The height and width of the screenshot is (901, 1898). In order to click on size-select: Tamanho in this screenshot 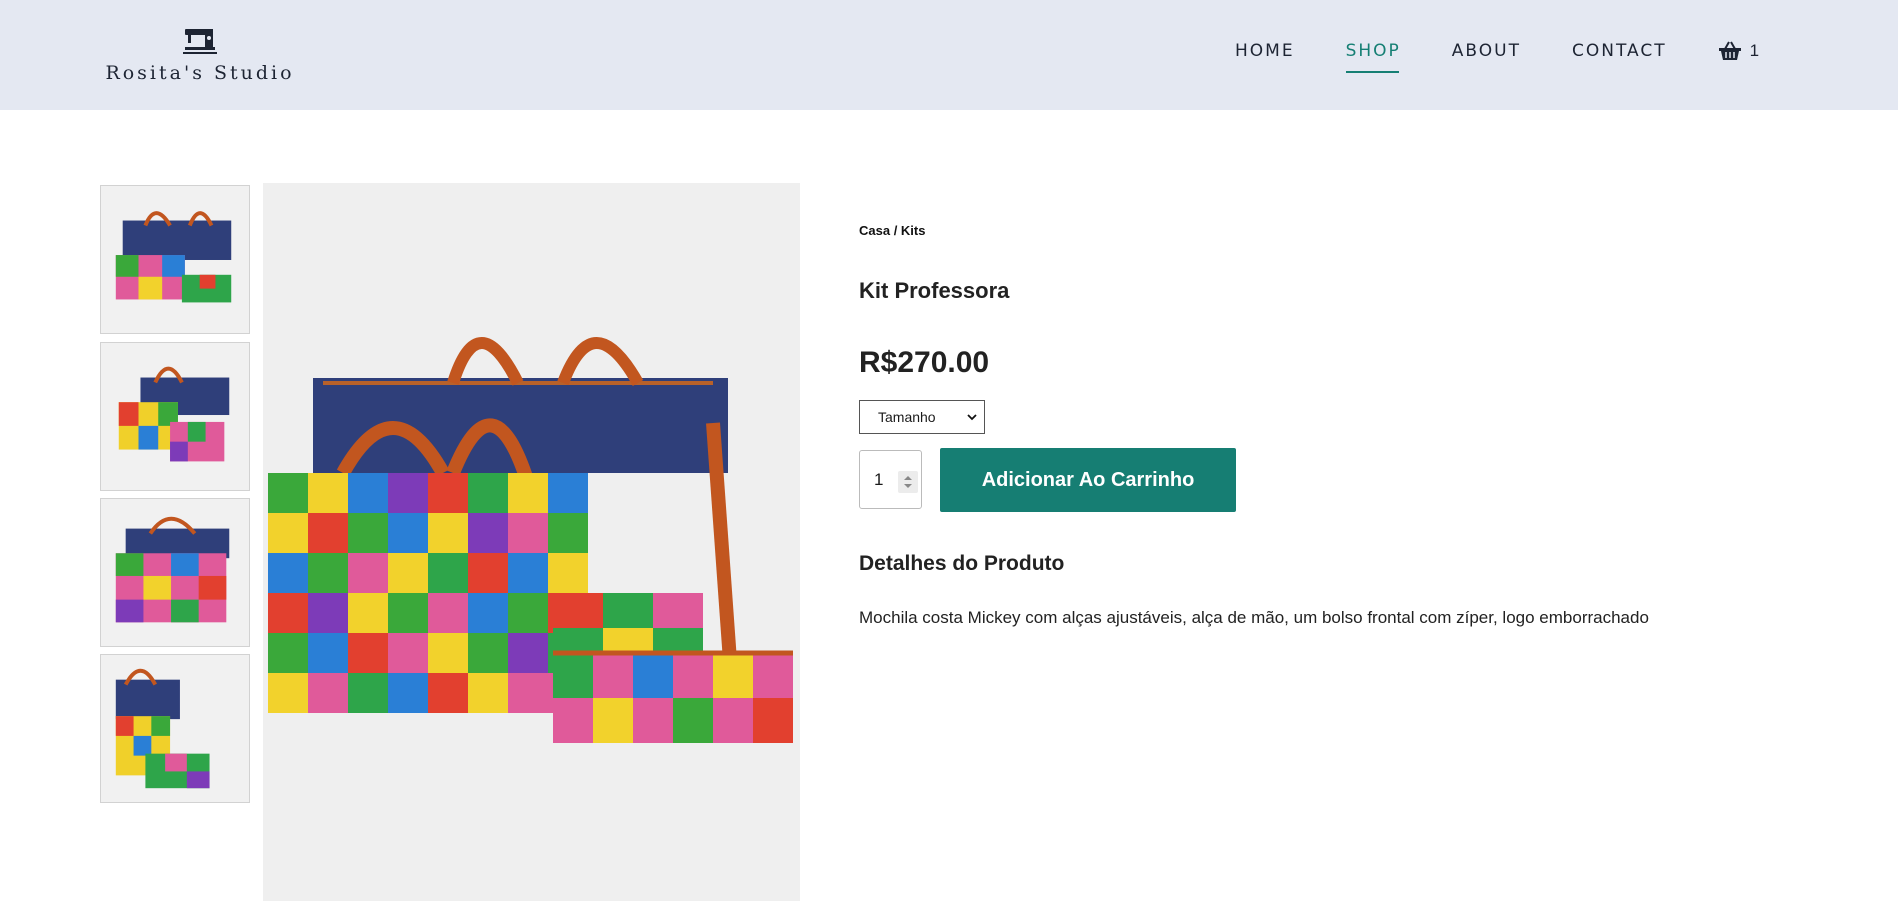, I will do `click(922, 417)`.